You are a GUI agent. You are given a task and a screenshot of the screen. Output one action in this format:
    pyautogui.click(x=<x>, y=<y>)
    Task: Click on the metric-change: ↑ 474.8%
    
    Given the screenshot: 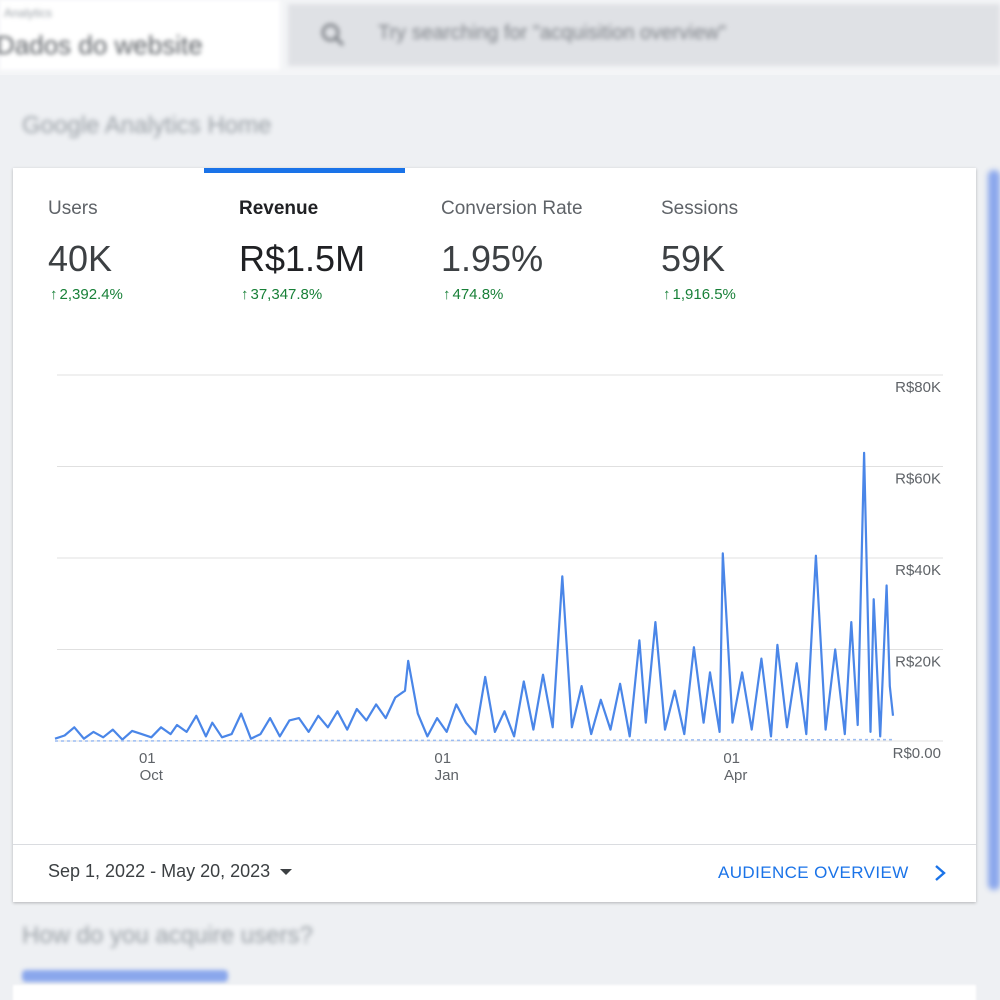 What is the action you would take?
    pyautogui.click(x=473, y=294)
    